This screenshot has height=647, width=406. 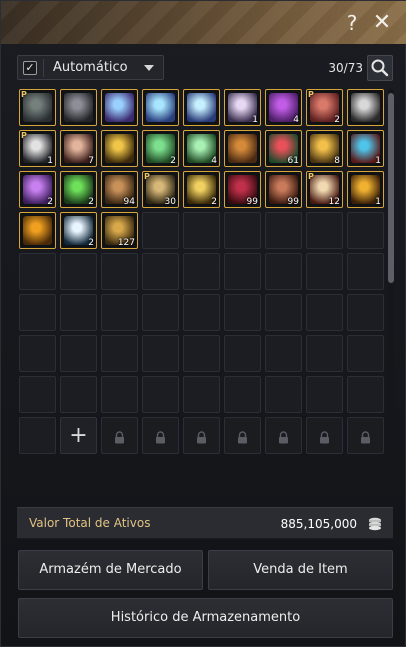 I want to click on item-slot-gold-coin: 127, so click(x=119, y=230).